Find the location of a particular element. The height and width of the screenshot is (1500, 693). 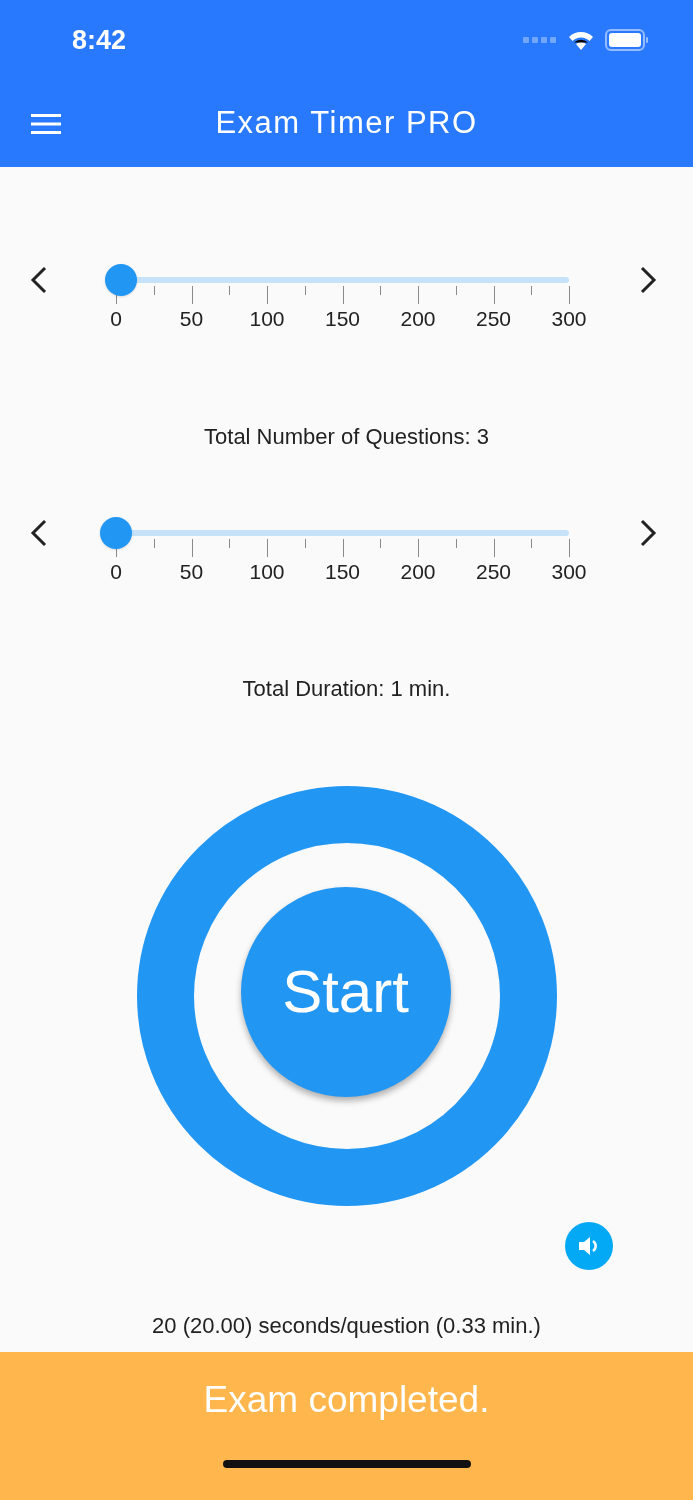

duration-caption: Total Duration: 1 min. is located at coordinates (346, 689).